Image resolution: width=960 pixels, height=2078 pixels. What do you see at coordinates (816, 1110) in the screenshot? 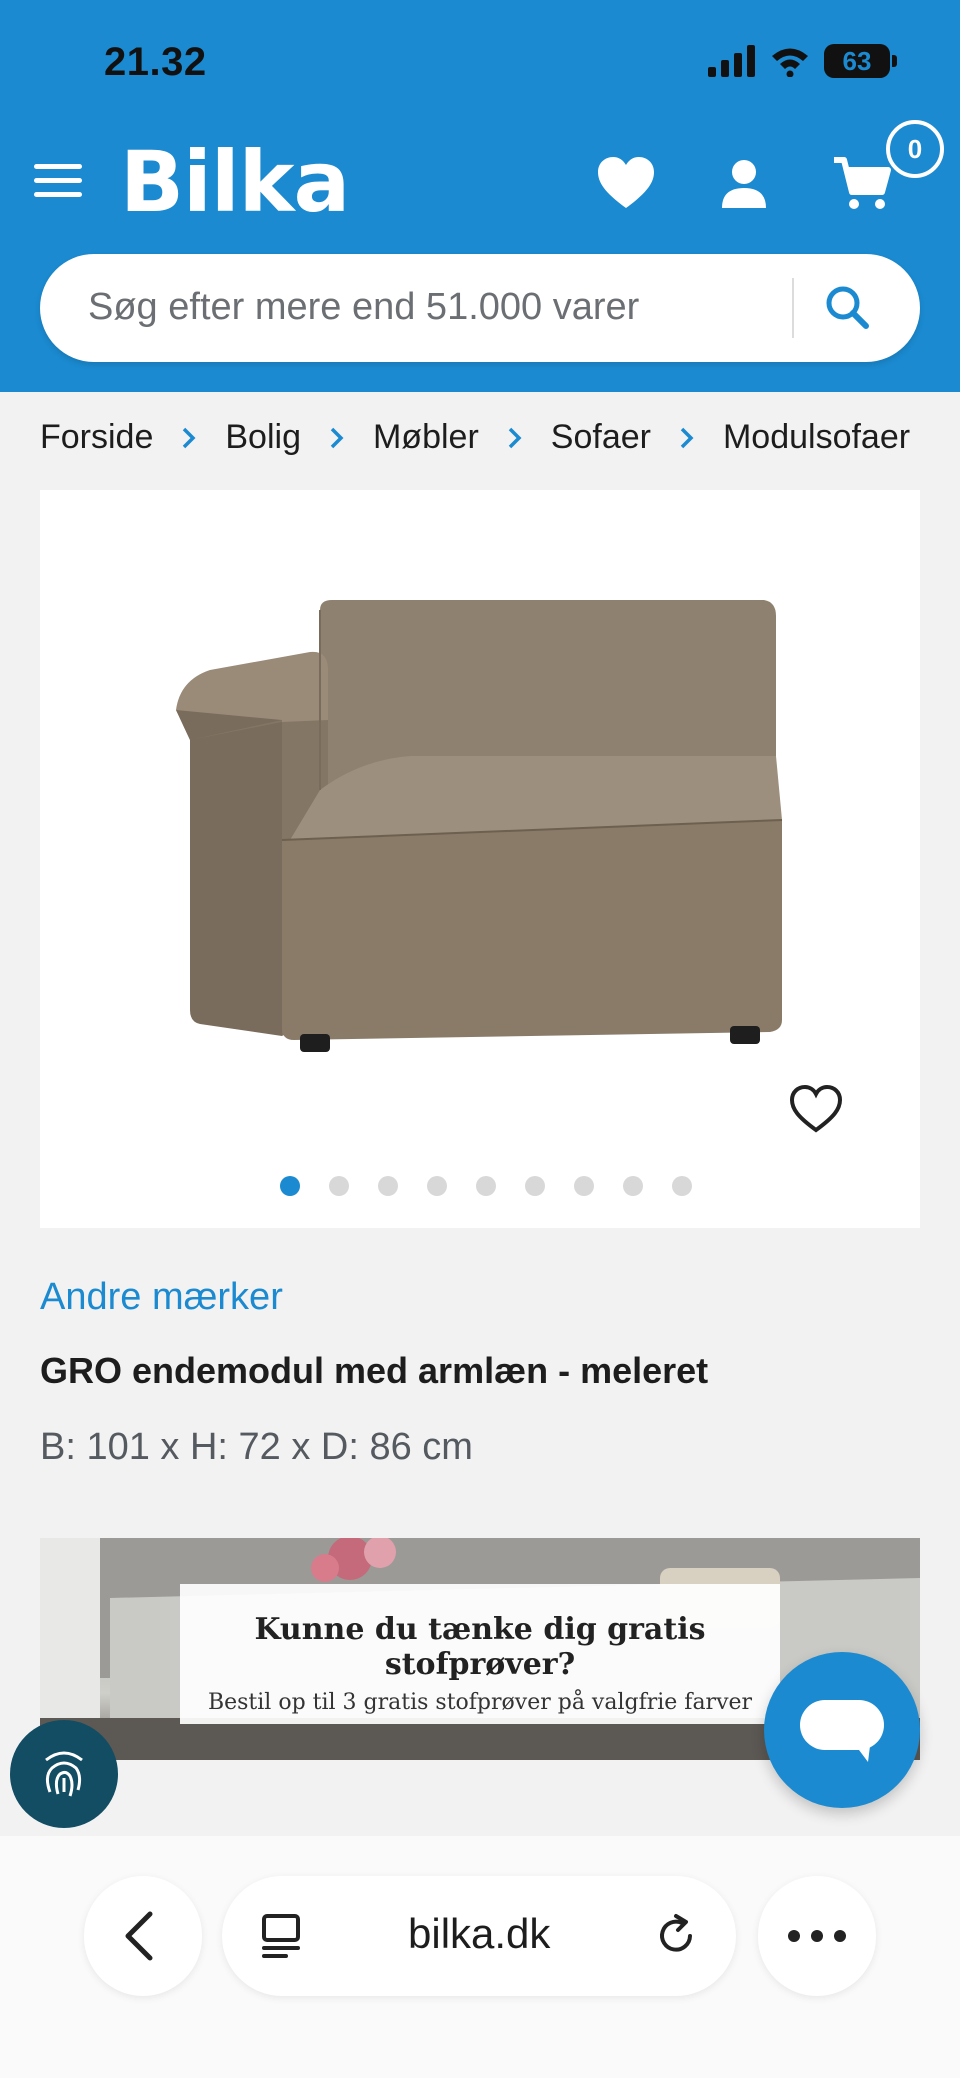
I see `favorite-icon` at bounding box center [816, 1110].